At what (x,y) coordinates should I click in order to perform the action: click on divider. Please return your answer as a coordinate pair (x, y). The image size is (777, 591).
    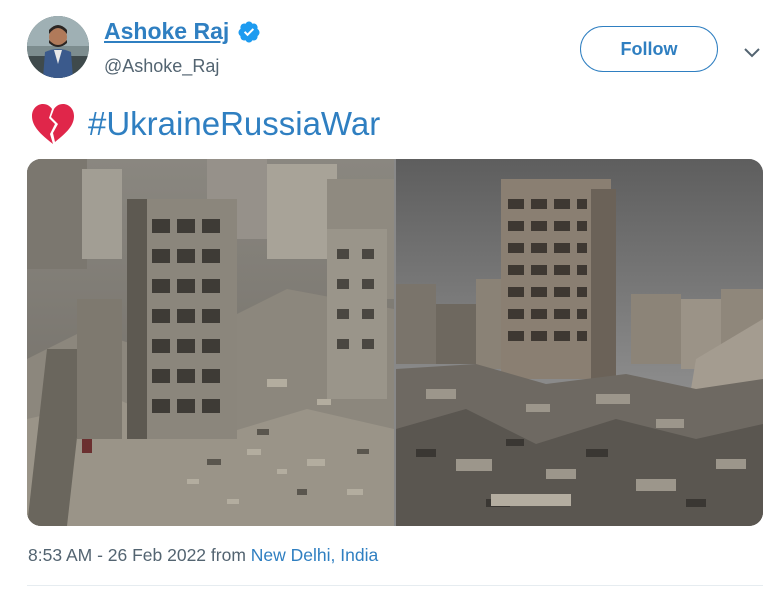
    Looking at the image, I should click on (395, 585).